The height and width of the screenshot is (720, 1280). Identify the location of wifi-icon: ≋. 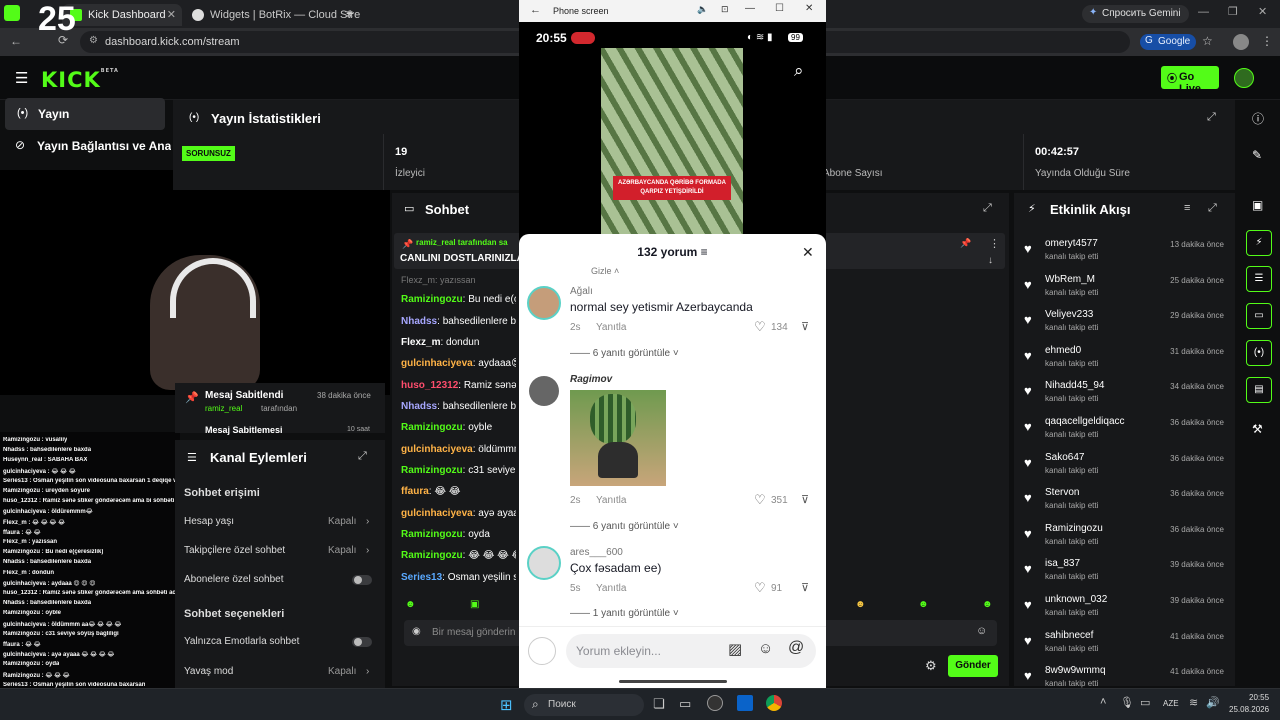
(1193, 702).